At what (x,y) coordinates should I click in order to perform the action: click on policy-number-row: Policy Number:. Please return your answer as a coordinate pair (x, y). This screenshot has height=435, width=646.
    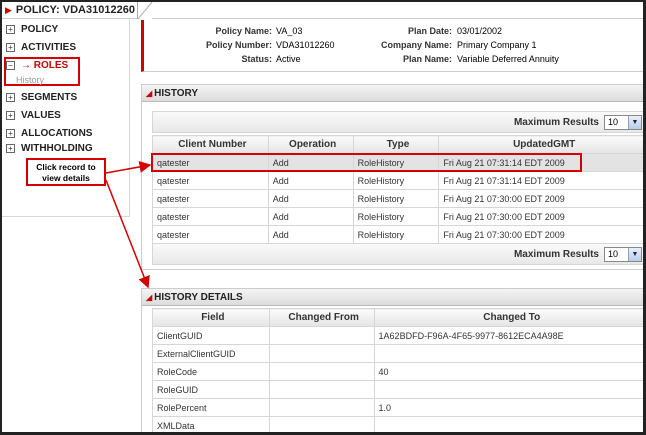
    Looking at the image, I should click on (239, 45).